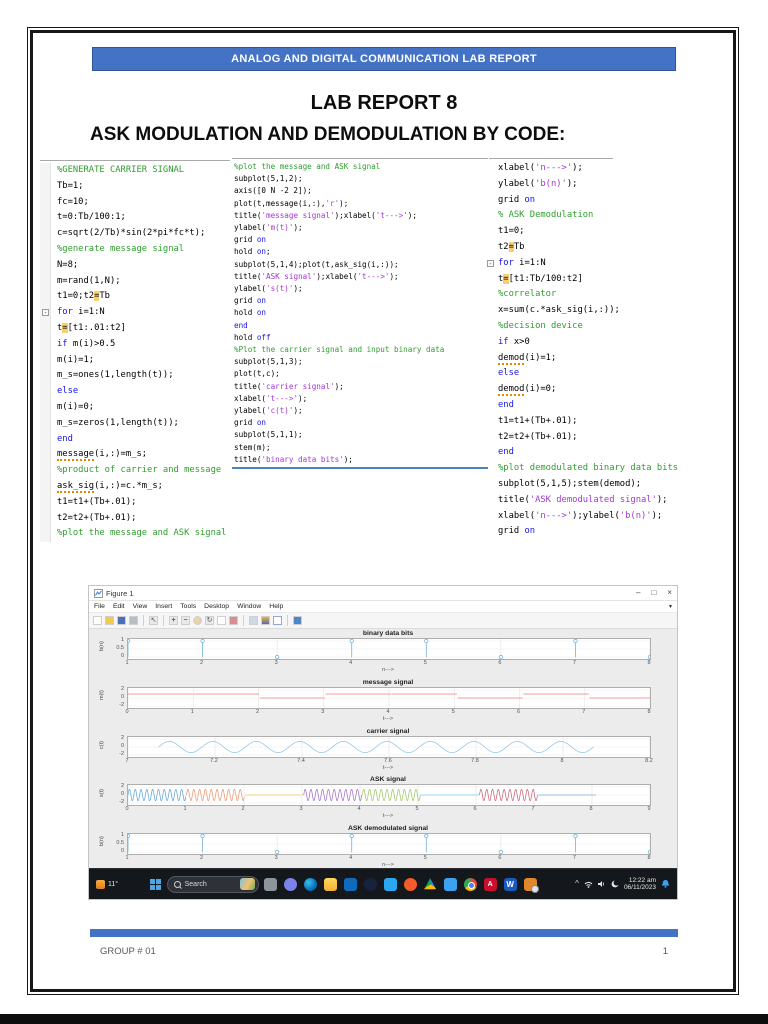  What do you see at coordinates (122, 656) in the screenshot?
I see `y-tick-label: 0` at bounding box center [122, 656].